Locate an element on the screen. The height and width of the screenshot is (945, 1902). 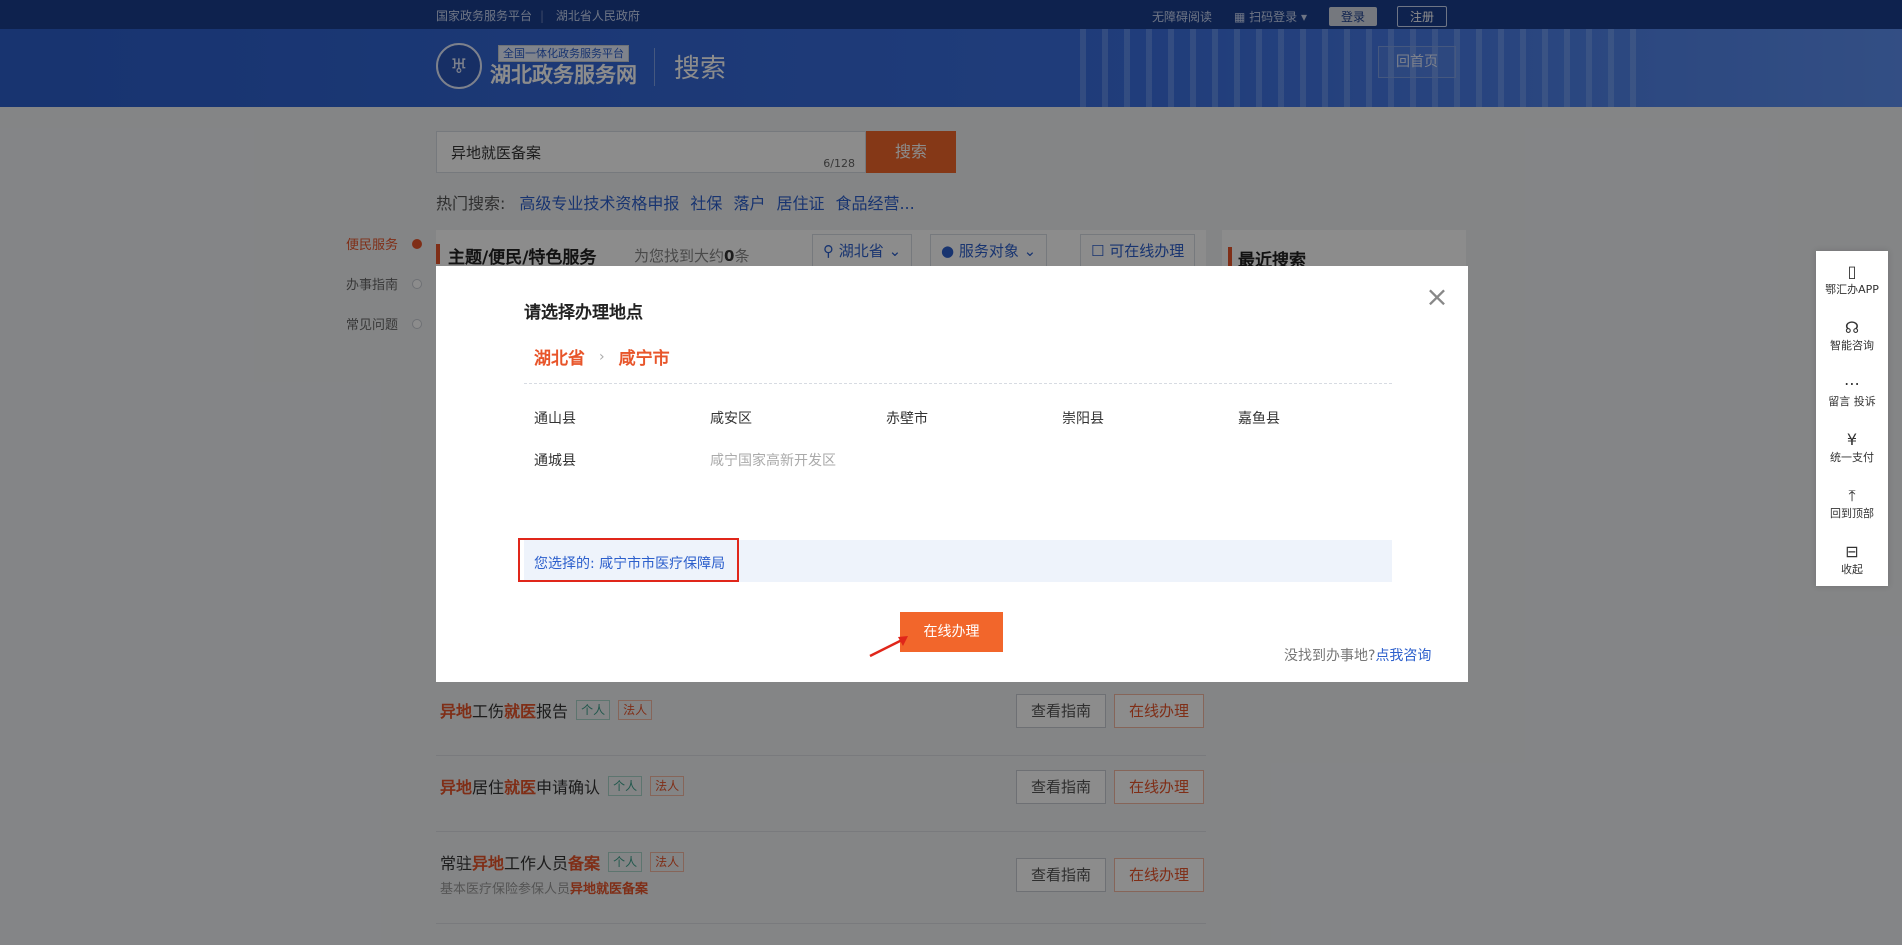
float-item-label: 智能咨询 is located at coordinates (1852, 345).